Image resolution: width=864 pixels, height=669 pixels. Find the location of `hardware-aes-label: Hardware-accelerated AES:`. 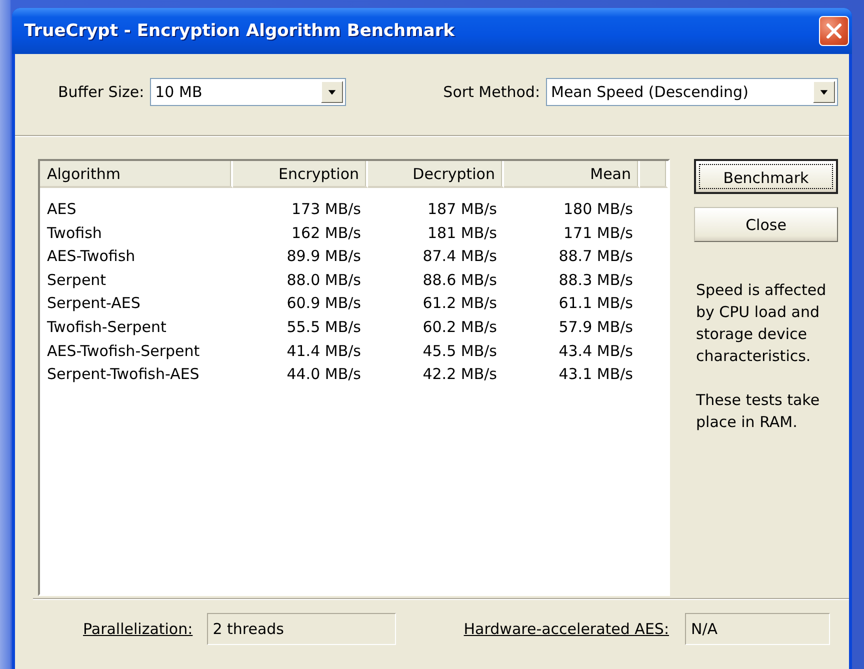

hardware-aes-label: Hardware-accelerated AES: is located at coordinates (566, 629).